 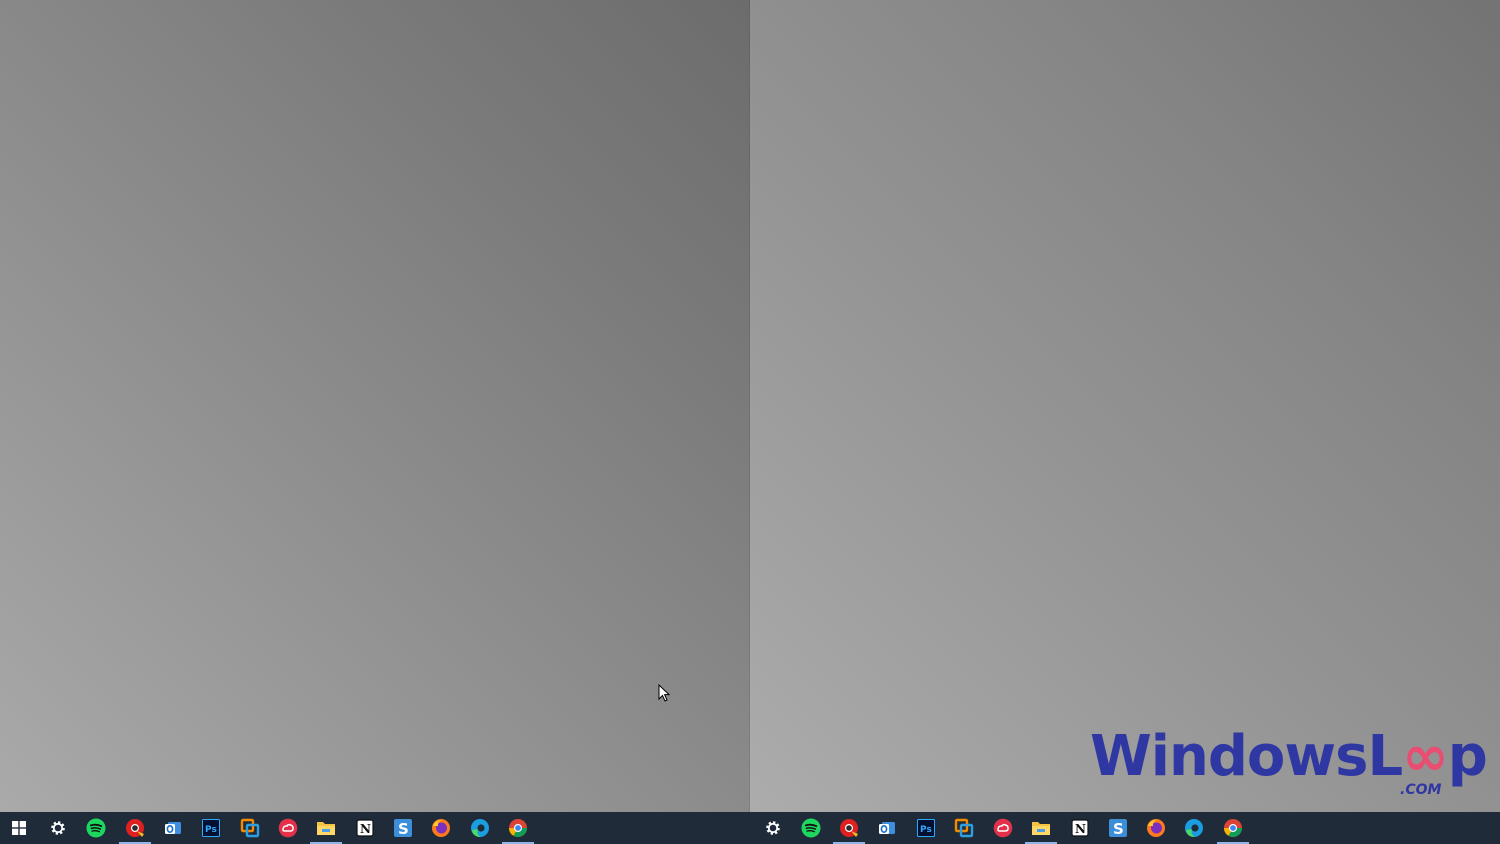 I want to click on windowsloop-watermark: WindowsL∞p .COM, so click(x=1290, y=764).